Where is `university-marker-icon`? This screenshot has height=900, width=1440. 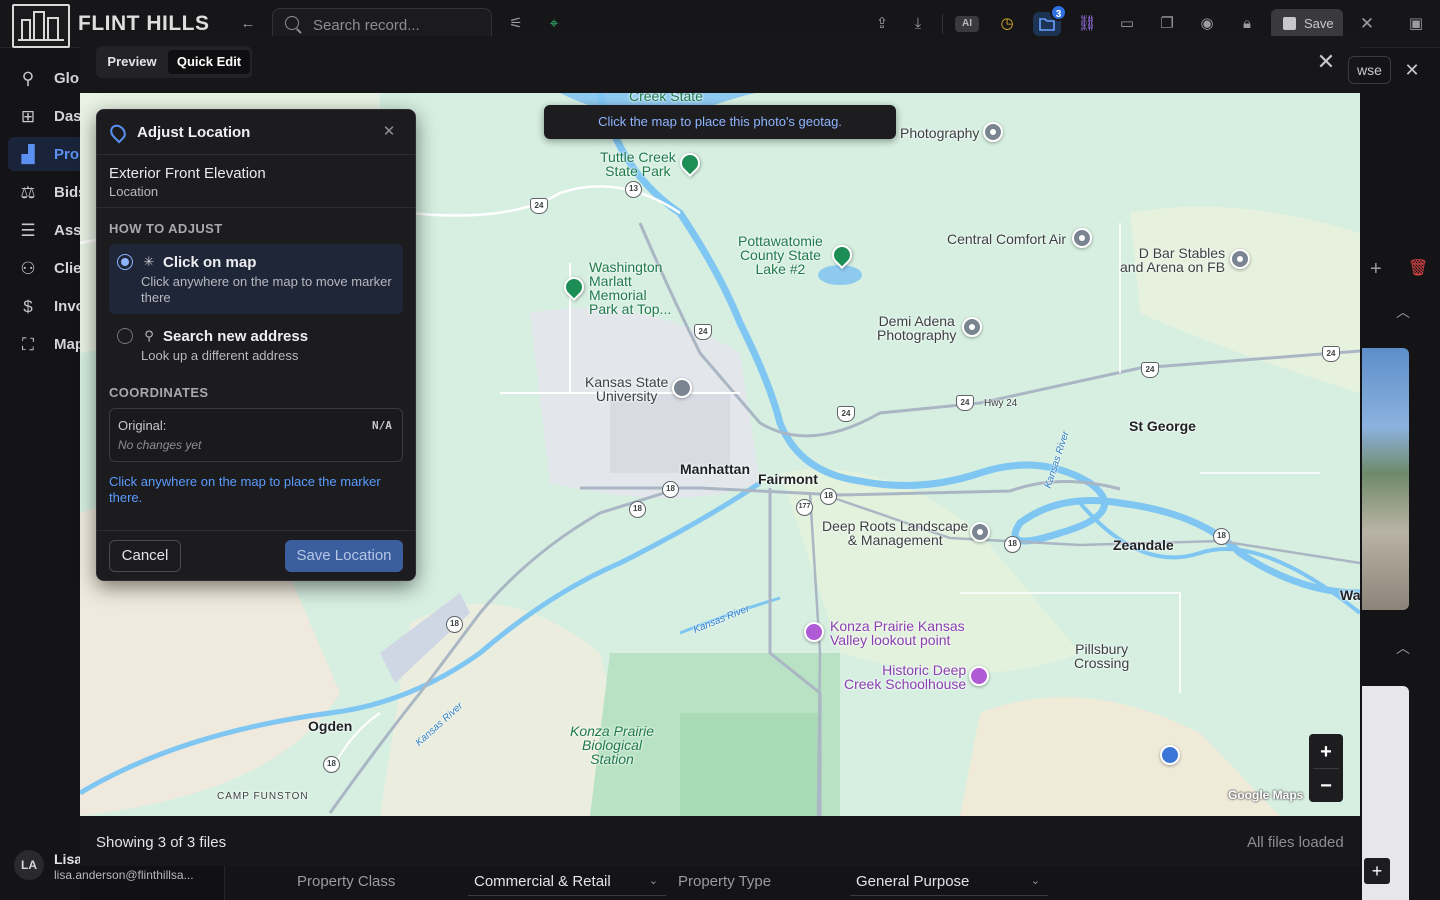 university-marker-icon is located at coordinates (682, 388).